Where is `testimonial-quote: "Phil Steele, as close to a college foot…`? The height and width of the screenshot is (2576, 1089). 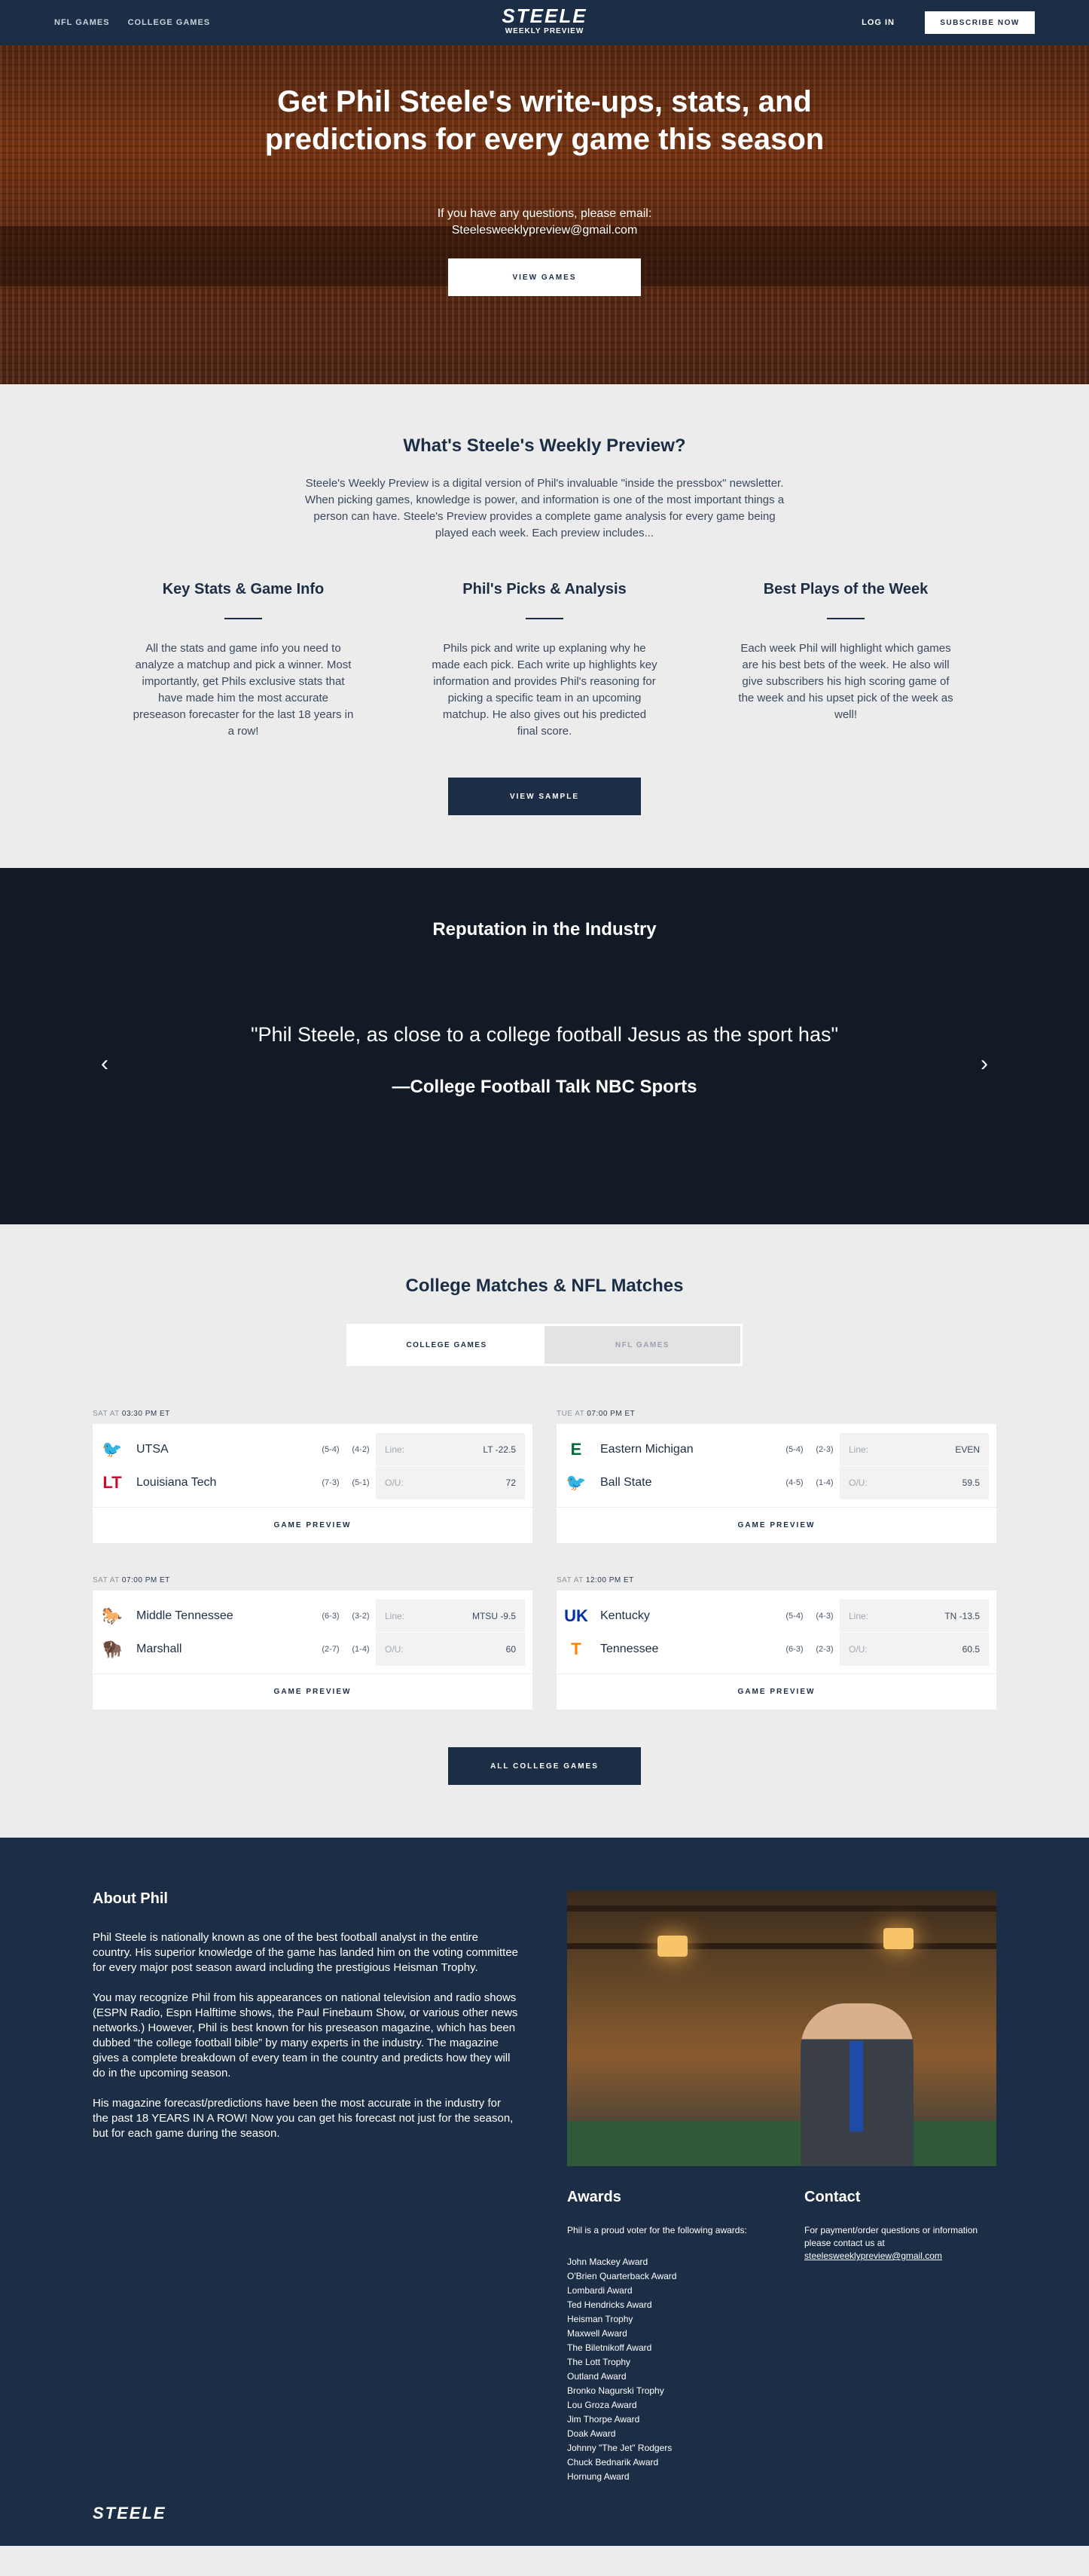 testimonial-quote: "Phil Steele, as close to a college foot… is located at coordinates (544, 1034).